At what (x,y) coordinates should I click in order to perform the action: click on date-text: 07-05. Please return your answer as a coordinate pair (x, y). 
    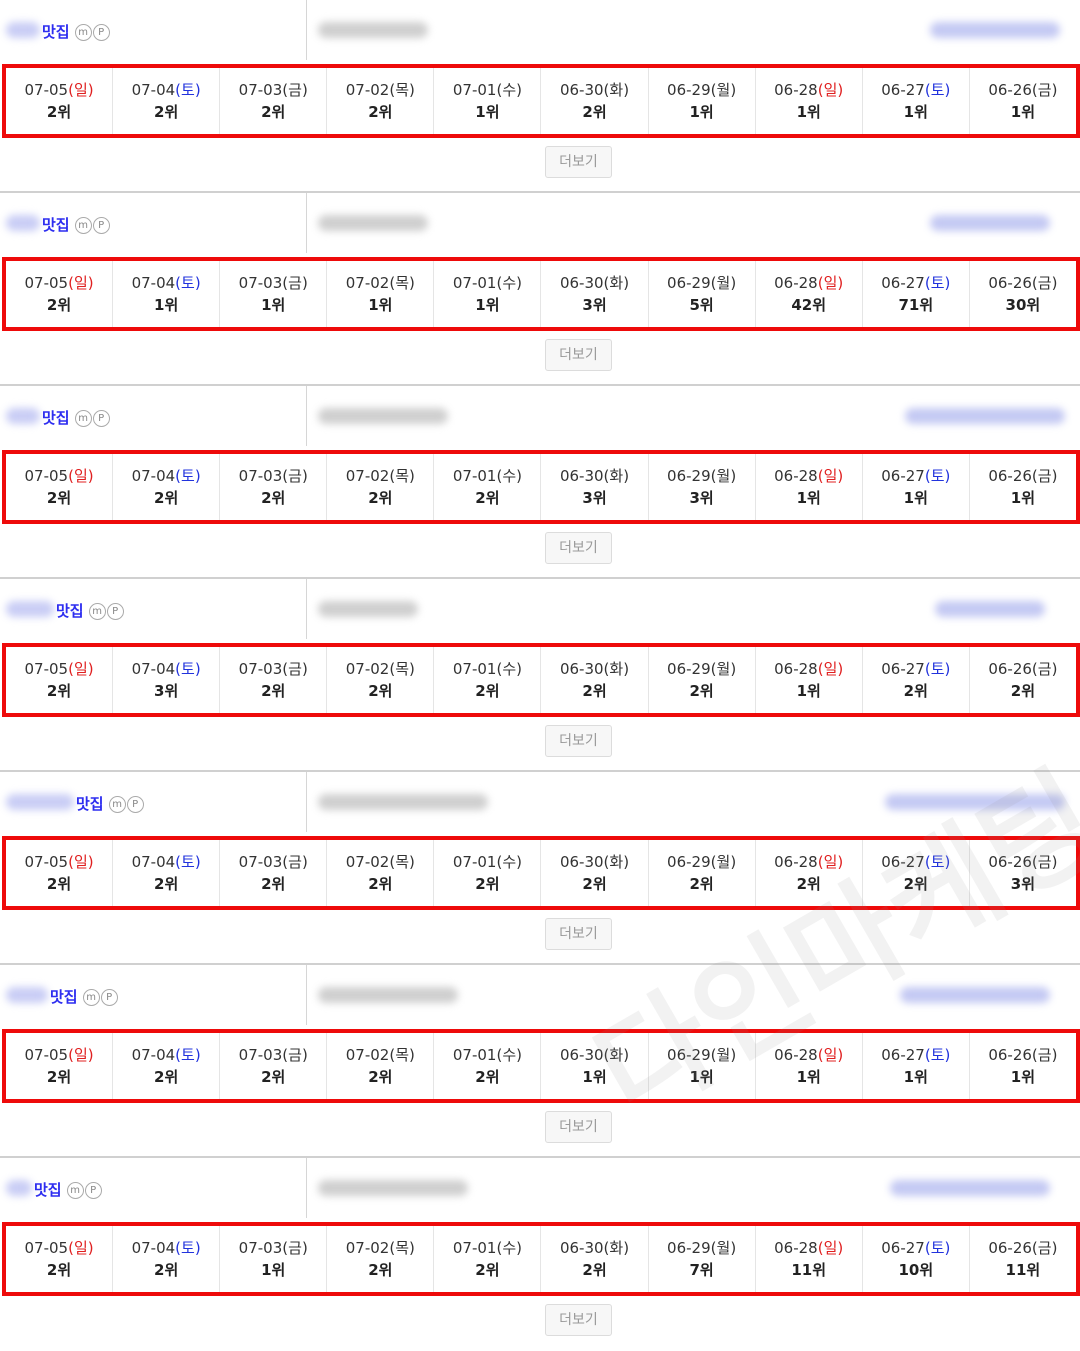
    Looking at the image, I should click on (46, 90).